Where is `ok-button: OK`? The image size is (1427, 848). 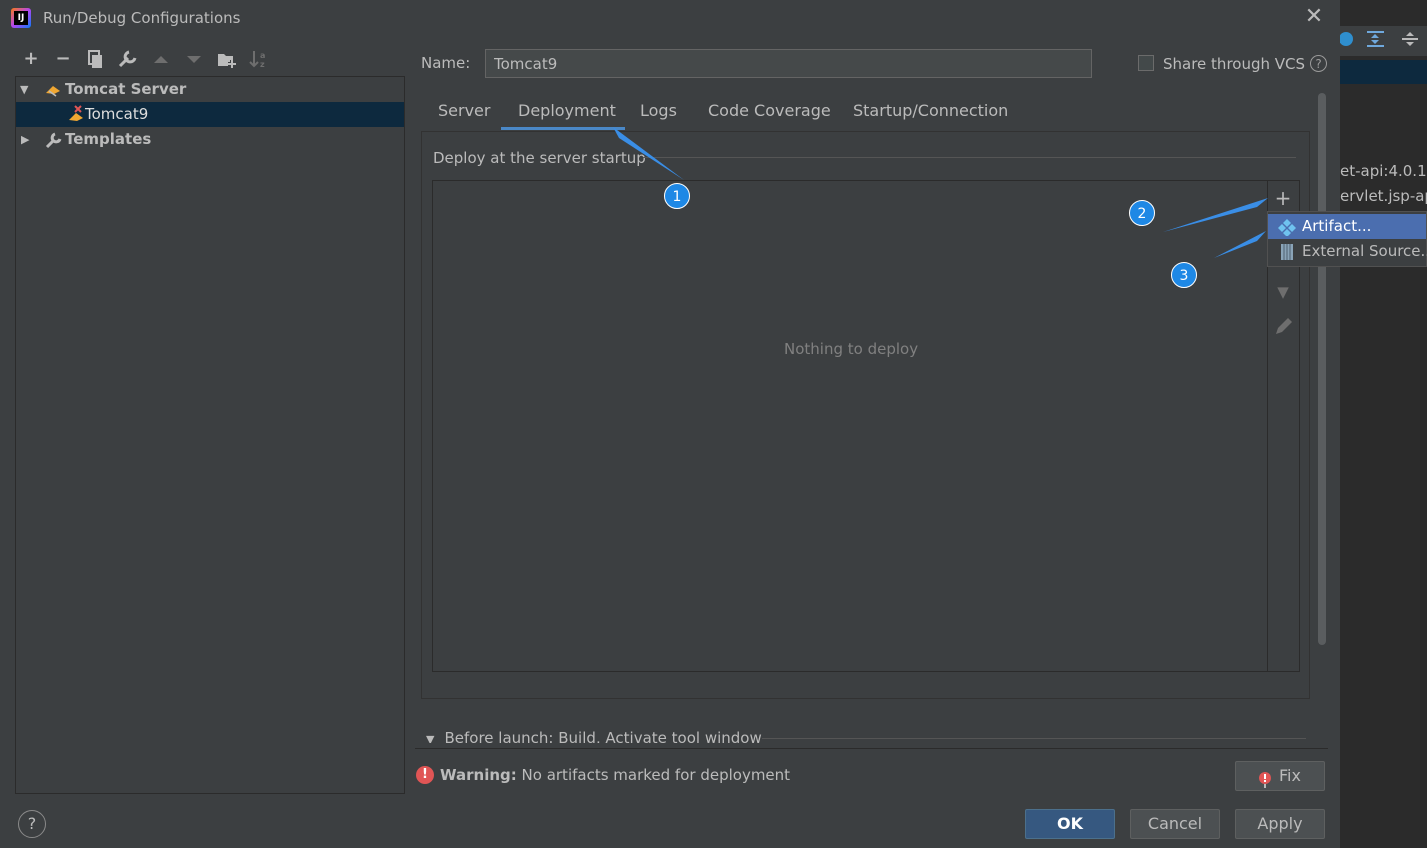 ok-button: OK is located at coordinates (1070, 824).